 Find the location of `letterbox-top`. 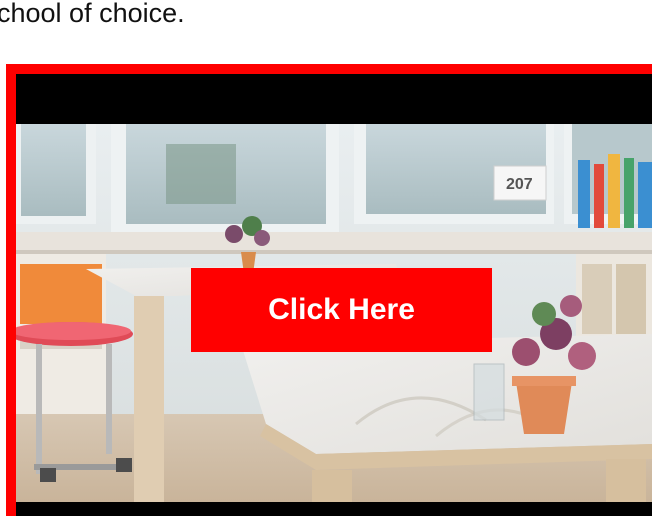

letterbox-top is located at coordinates (334, 99).